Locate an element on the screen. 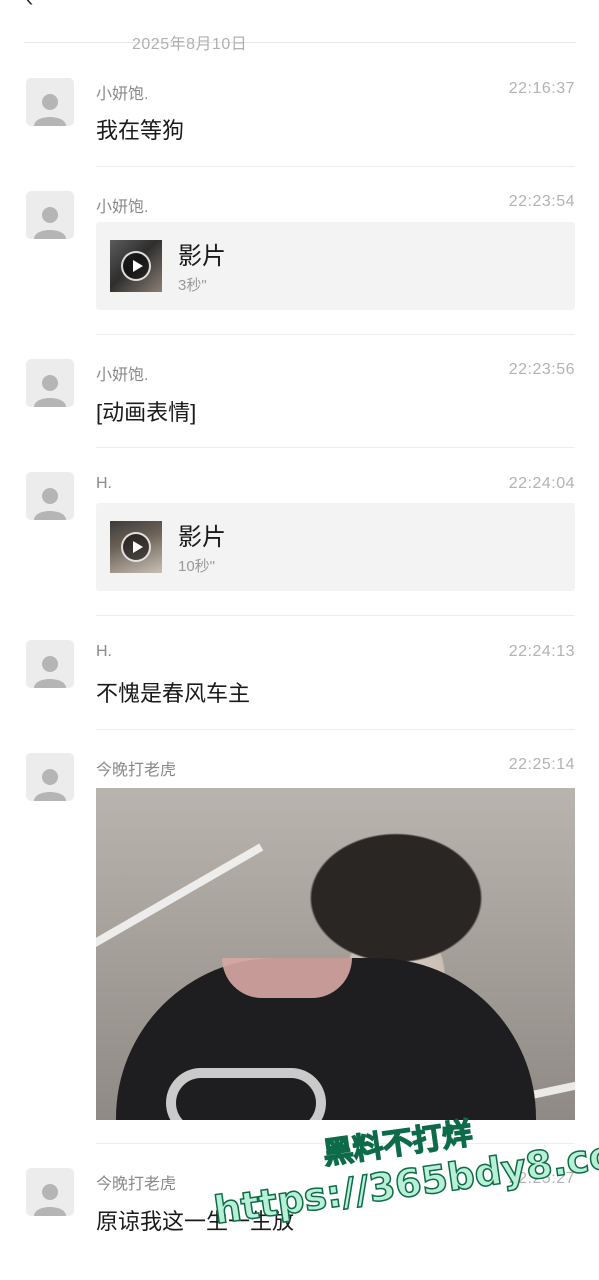 This screenshot has width=599, height=1280. photo-shirt-logo is located at coordinates (246, 1094).